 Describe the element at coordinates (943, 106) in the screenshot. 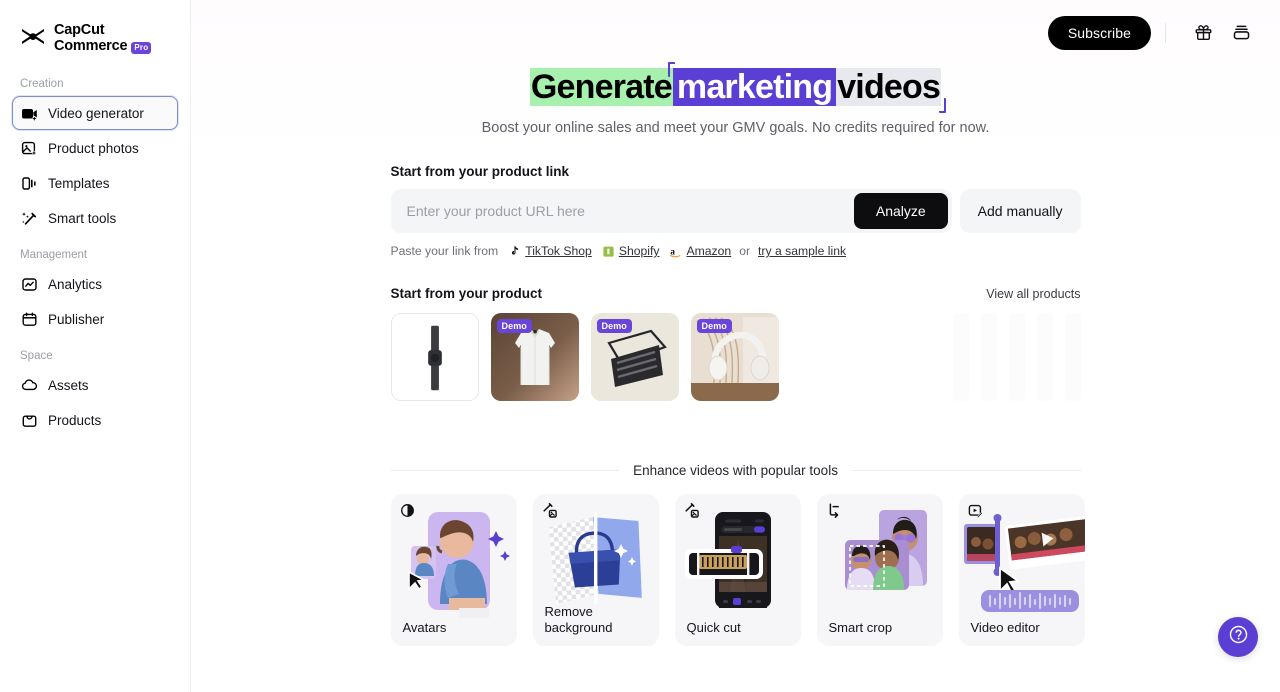

I see `selection-handle-end` at that location.